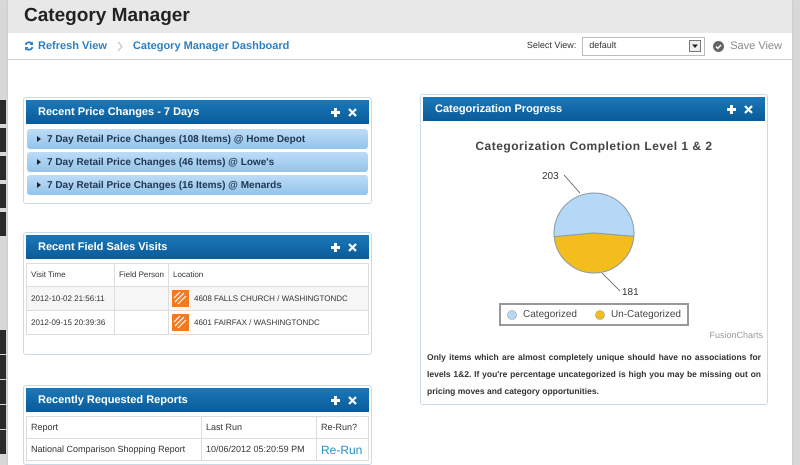  What do you see at coordinates (736, 335) in the screenshot?
I see `chart-credit: FusionCharts` at bounding box center [736, 335].